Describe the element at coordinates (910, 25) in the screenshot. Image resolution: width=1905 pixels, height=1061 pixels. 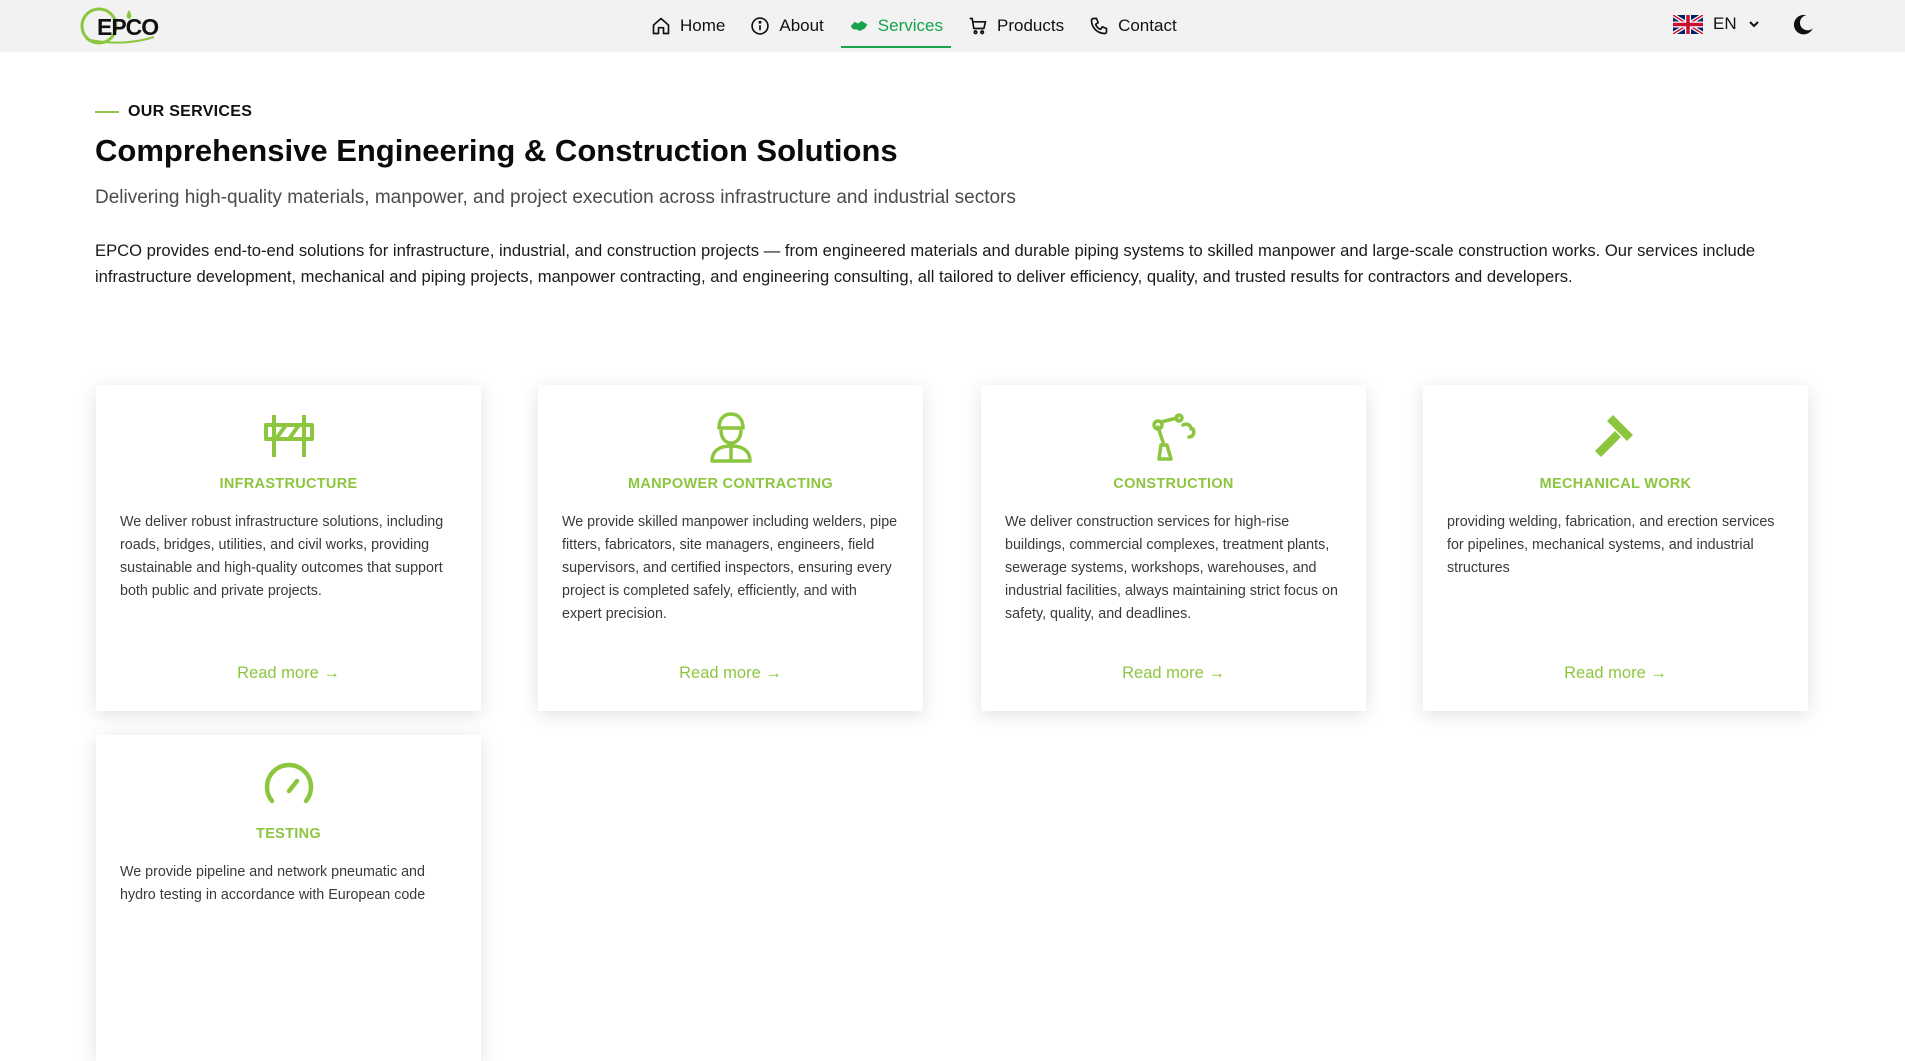
I see `nav-services-label: Services` at that location.